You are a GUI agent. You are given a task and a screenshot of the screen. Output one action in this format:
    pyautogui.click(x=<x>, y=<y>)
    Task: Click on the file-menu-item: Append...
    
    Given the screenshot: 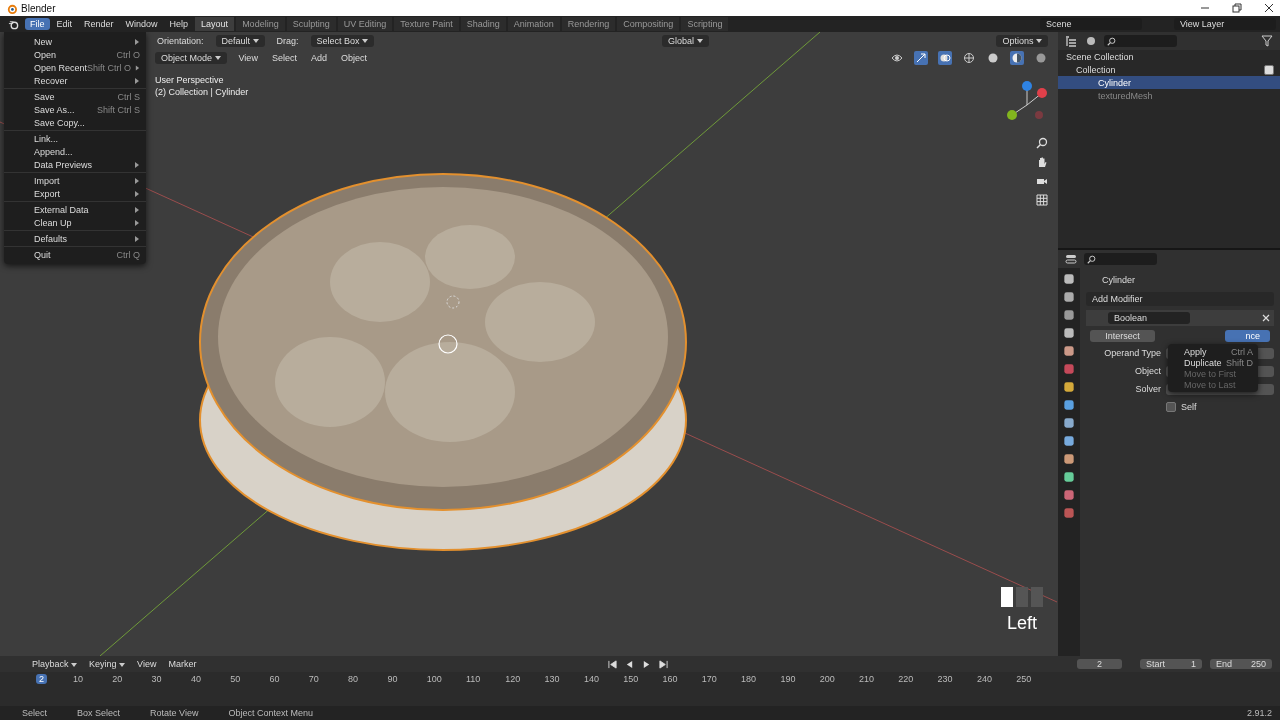 What is the action you would take?
    pyautogui.click(x=75, y=151)
    